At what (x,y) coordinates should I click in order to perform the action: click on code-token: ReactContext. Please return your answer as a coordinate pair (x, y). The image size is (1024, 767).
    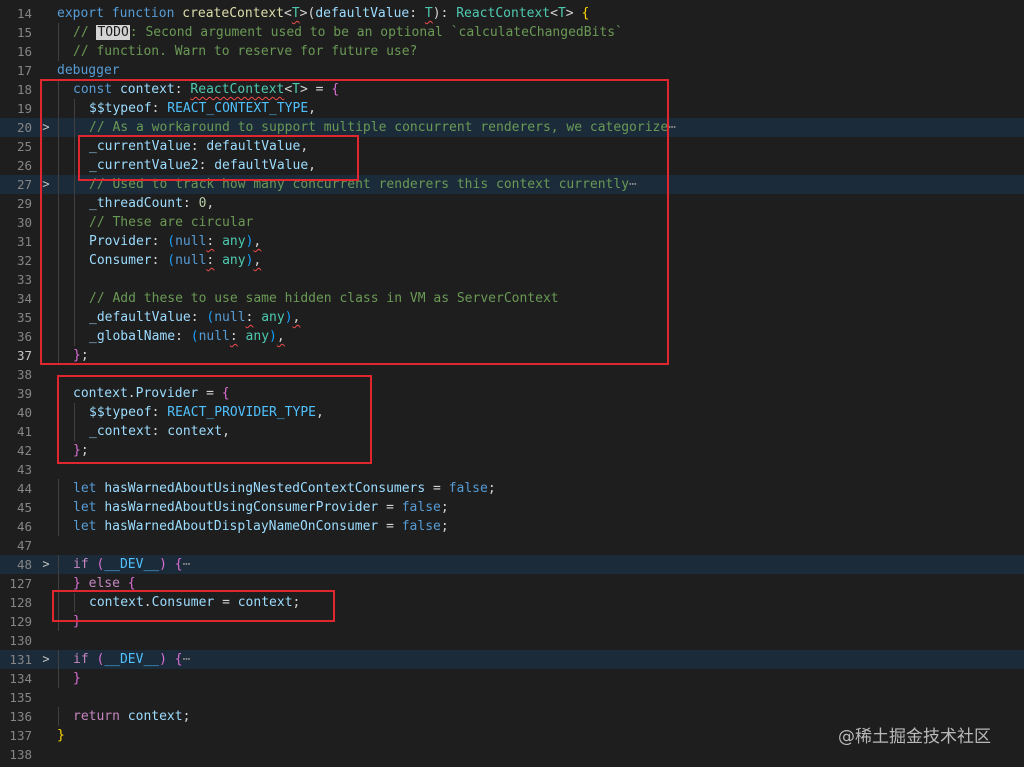
    Looking at the image, I should click on (503, 13).